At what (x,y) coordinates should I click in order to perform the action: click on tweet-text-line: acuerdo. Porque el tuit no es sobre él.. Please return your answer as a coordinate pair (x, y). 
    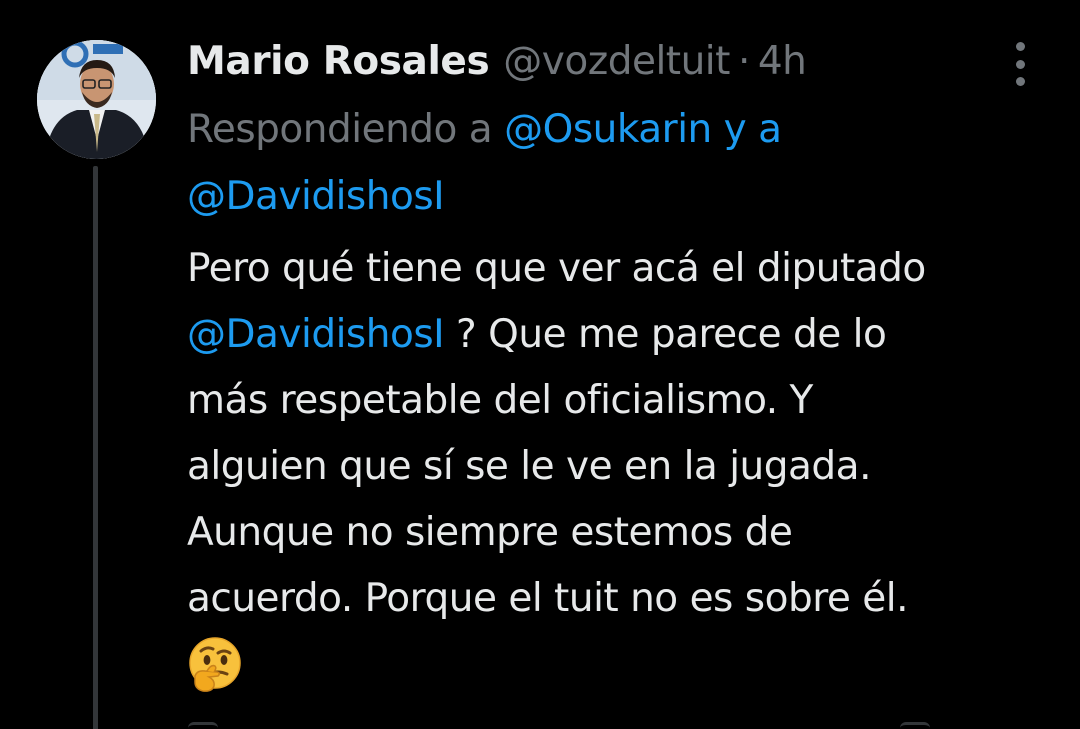
    Looking at the image, I should click on (548, 598).